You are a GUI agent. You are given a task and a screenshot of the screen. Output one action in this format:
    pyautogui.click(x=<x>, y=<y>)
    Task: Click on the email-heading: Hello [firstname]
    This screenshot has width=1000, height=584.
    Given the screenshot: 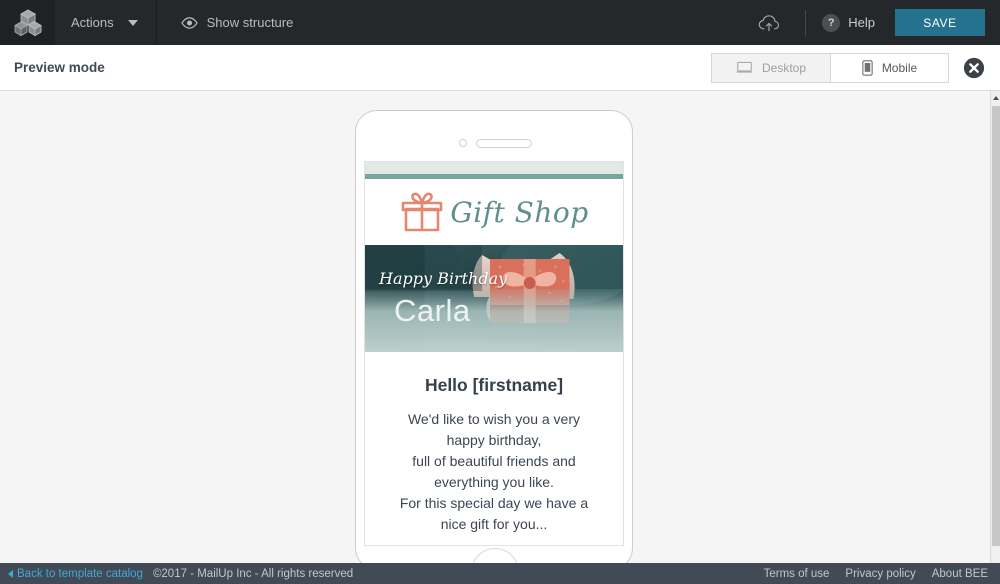 What is the action you would take?
    pyautogui.click(x=494, y=385)
    